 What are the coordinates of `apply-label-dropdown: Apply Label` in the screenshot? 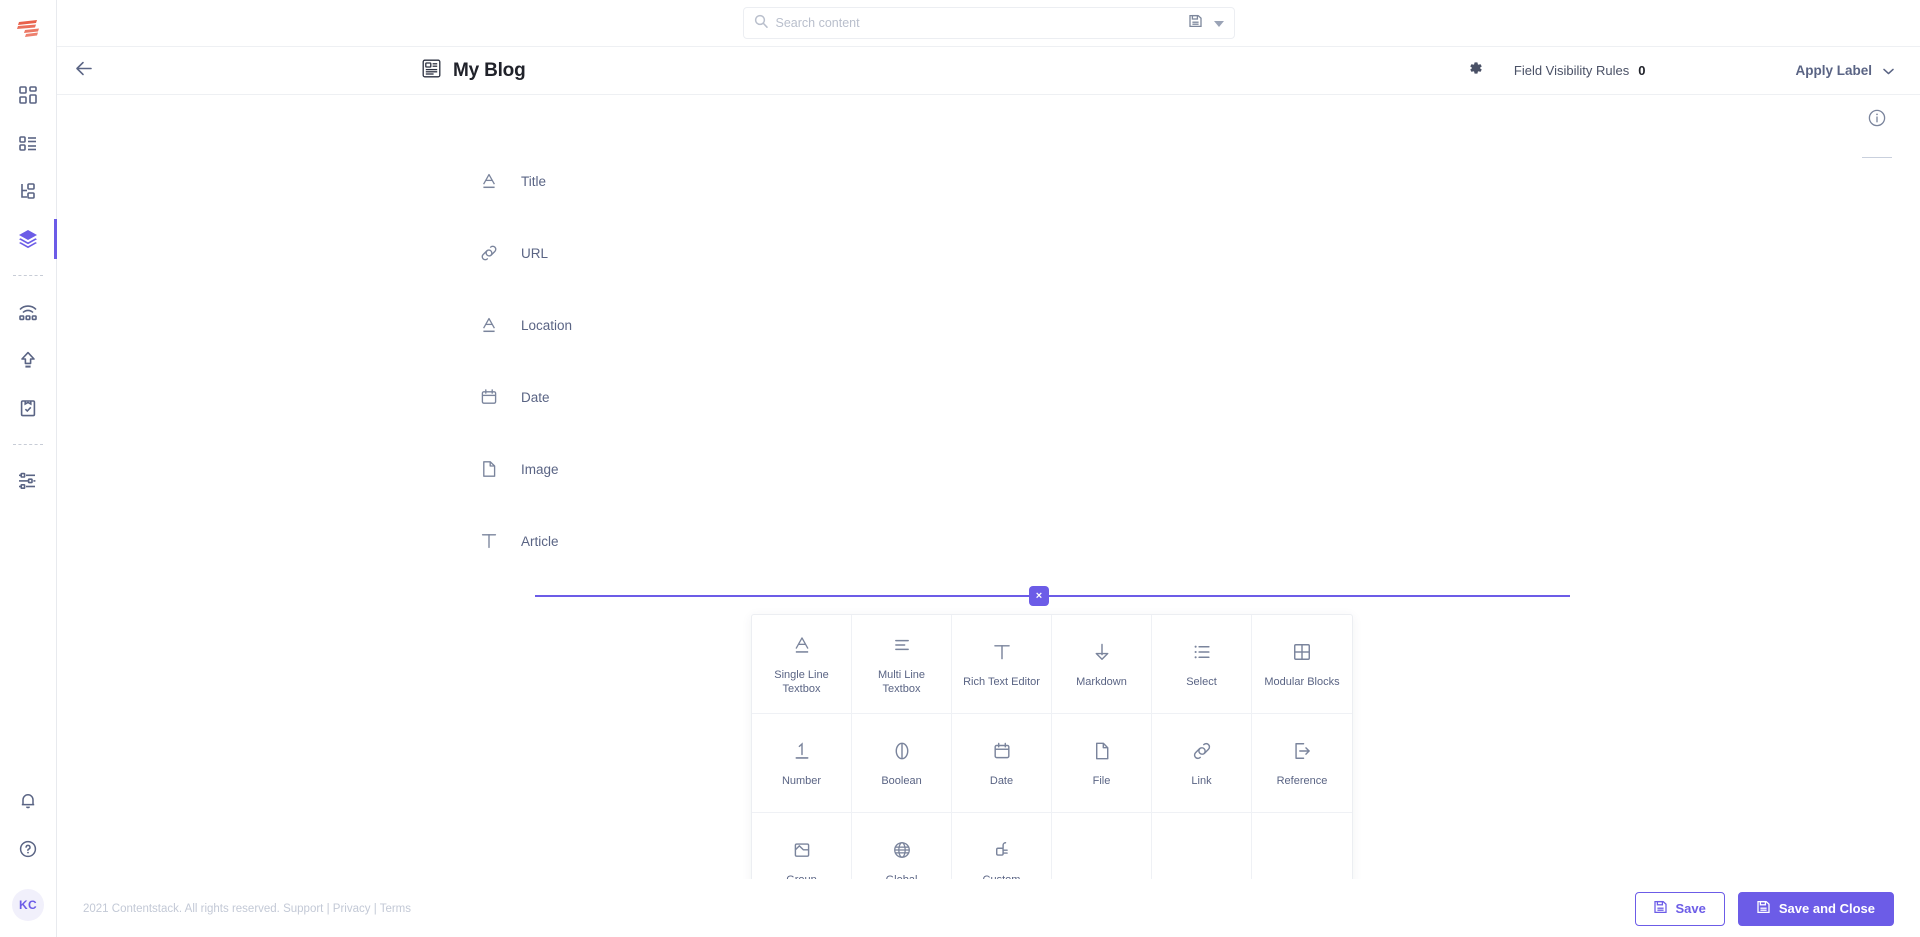 It's located at (1844, 70).